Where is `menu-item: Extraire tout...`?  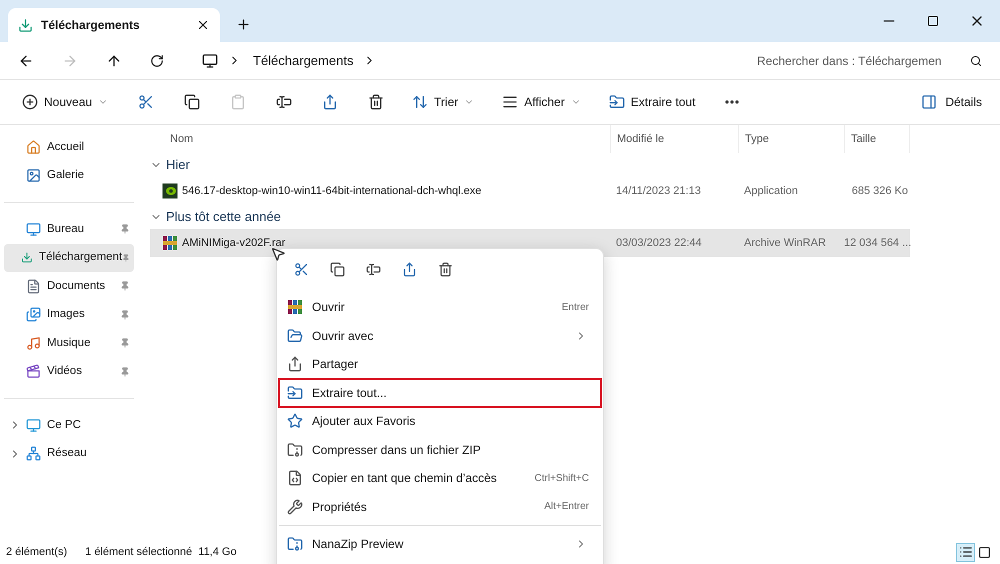 menu-item: Extraire tout... is located at coordinates (440, 392).